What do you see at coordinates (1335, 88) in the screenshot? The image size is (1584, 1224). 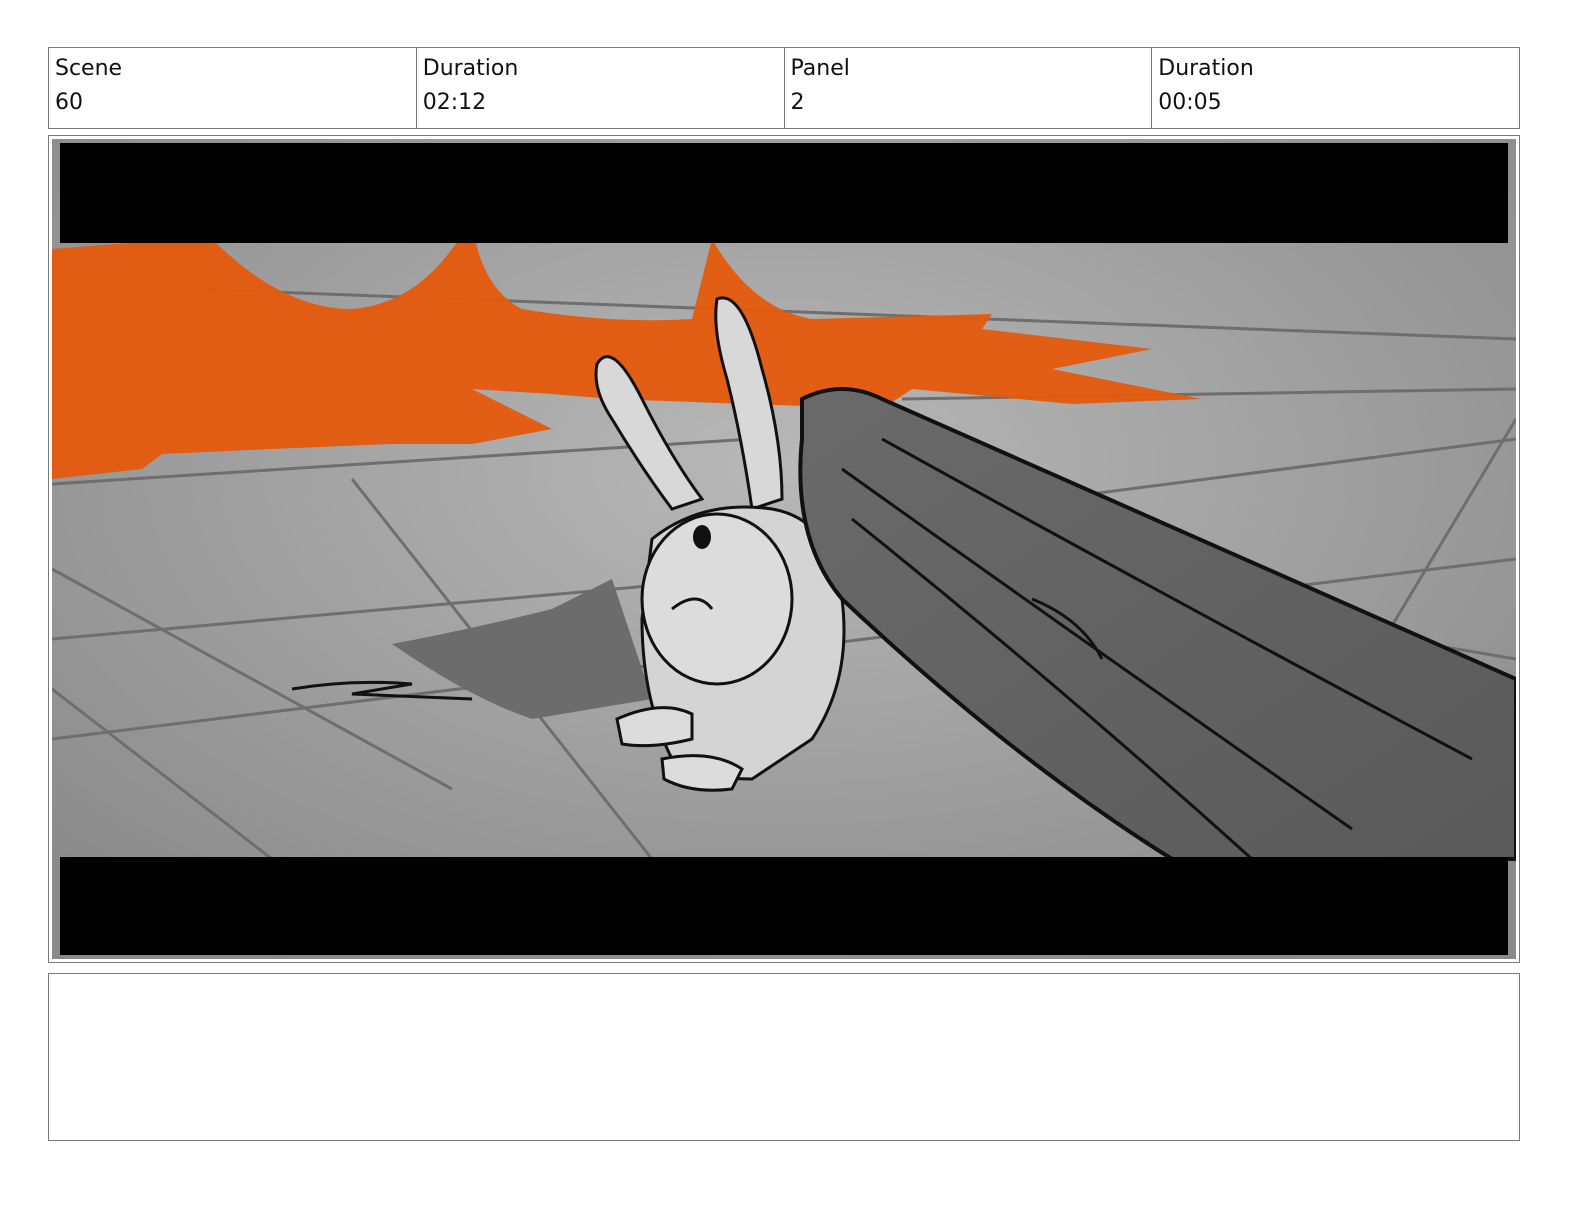 I see `panel-duration-cell: Duration 00:05` at bounding box center [1335, 88].